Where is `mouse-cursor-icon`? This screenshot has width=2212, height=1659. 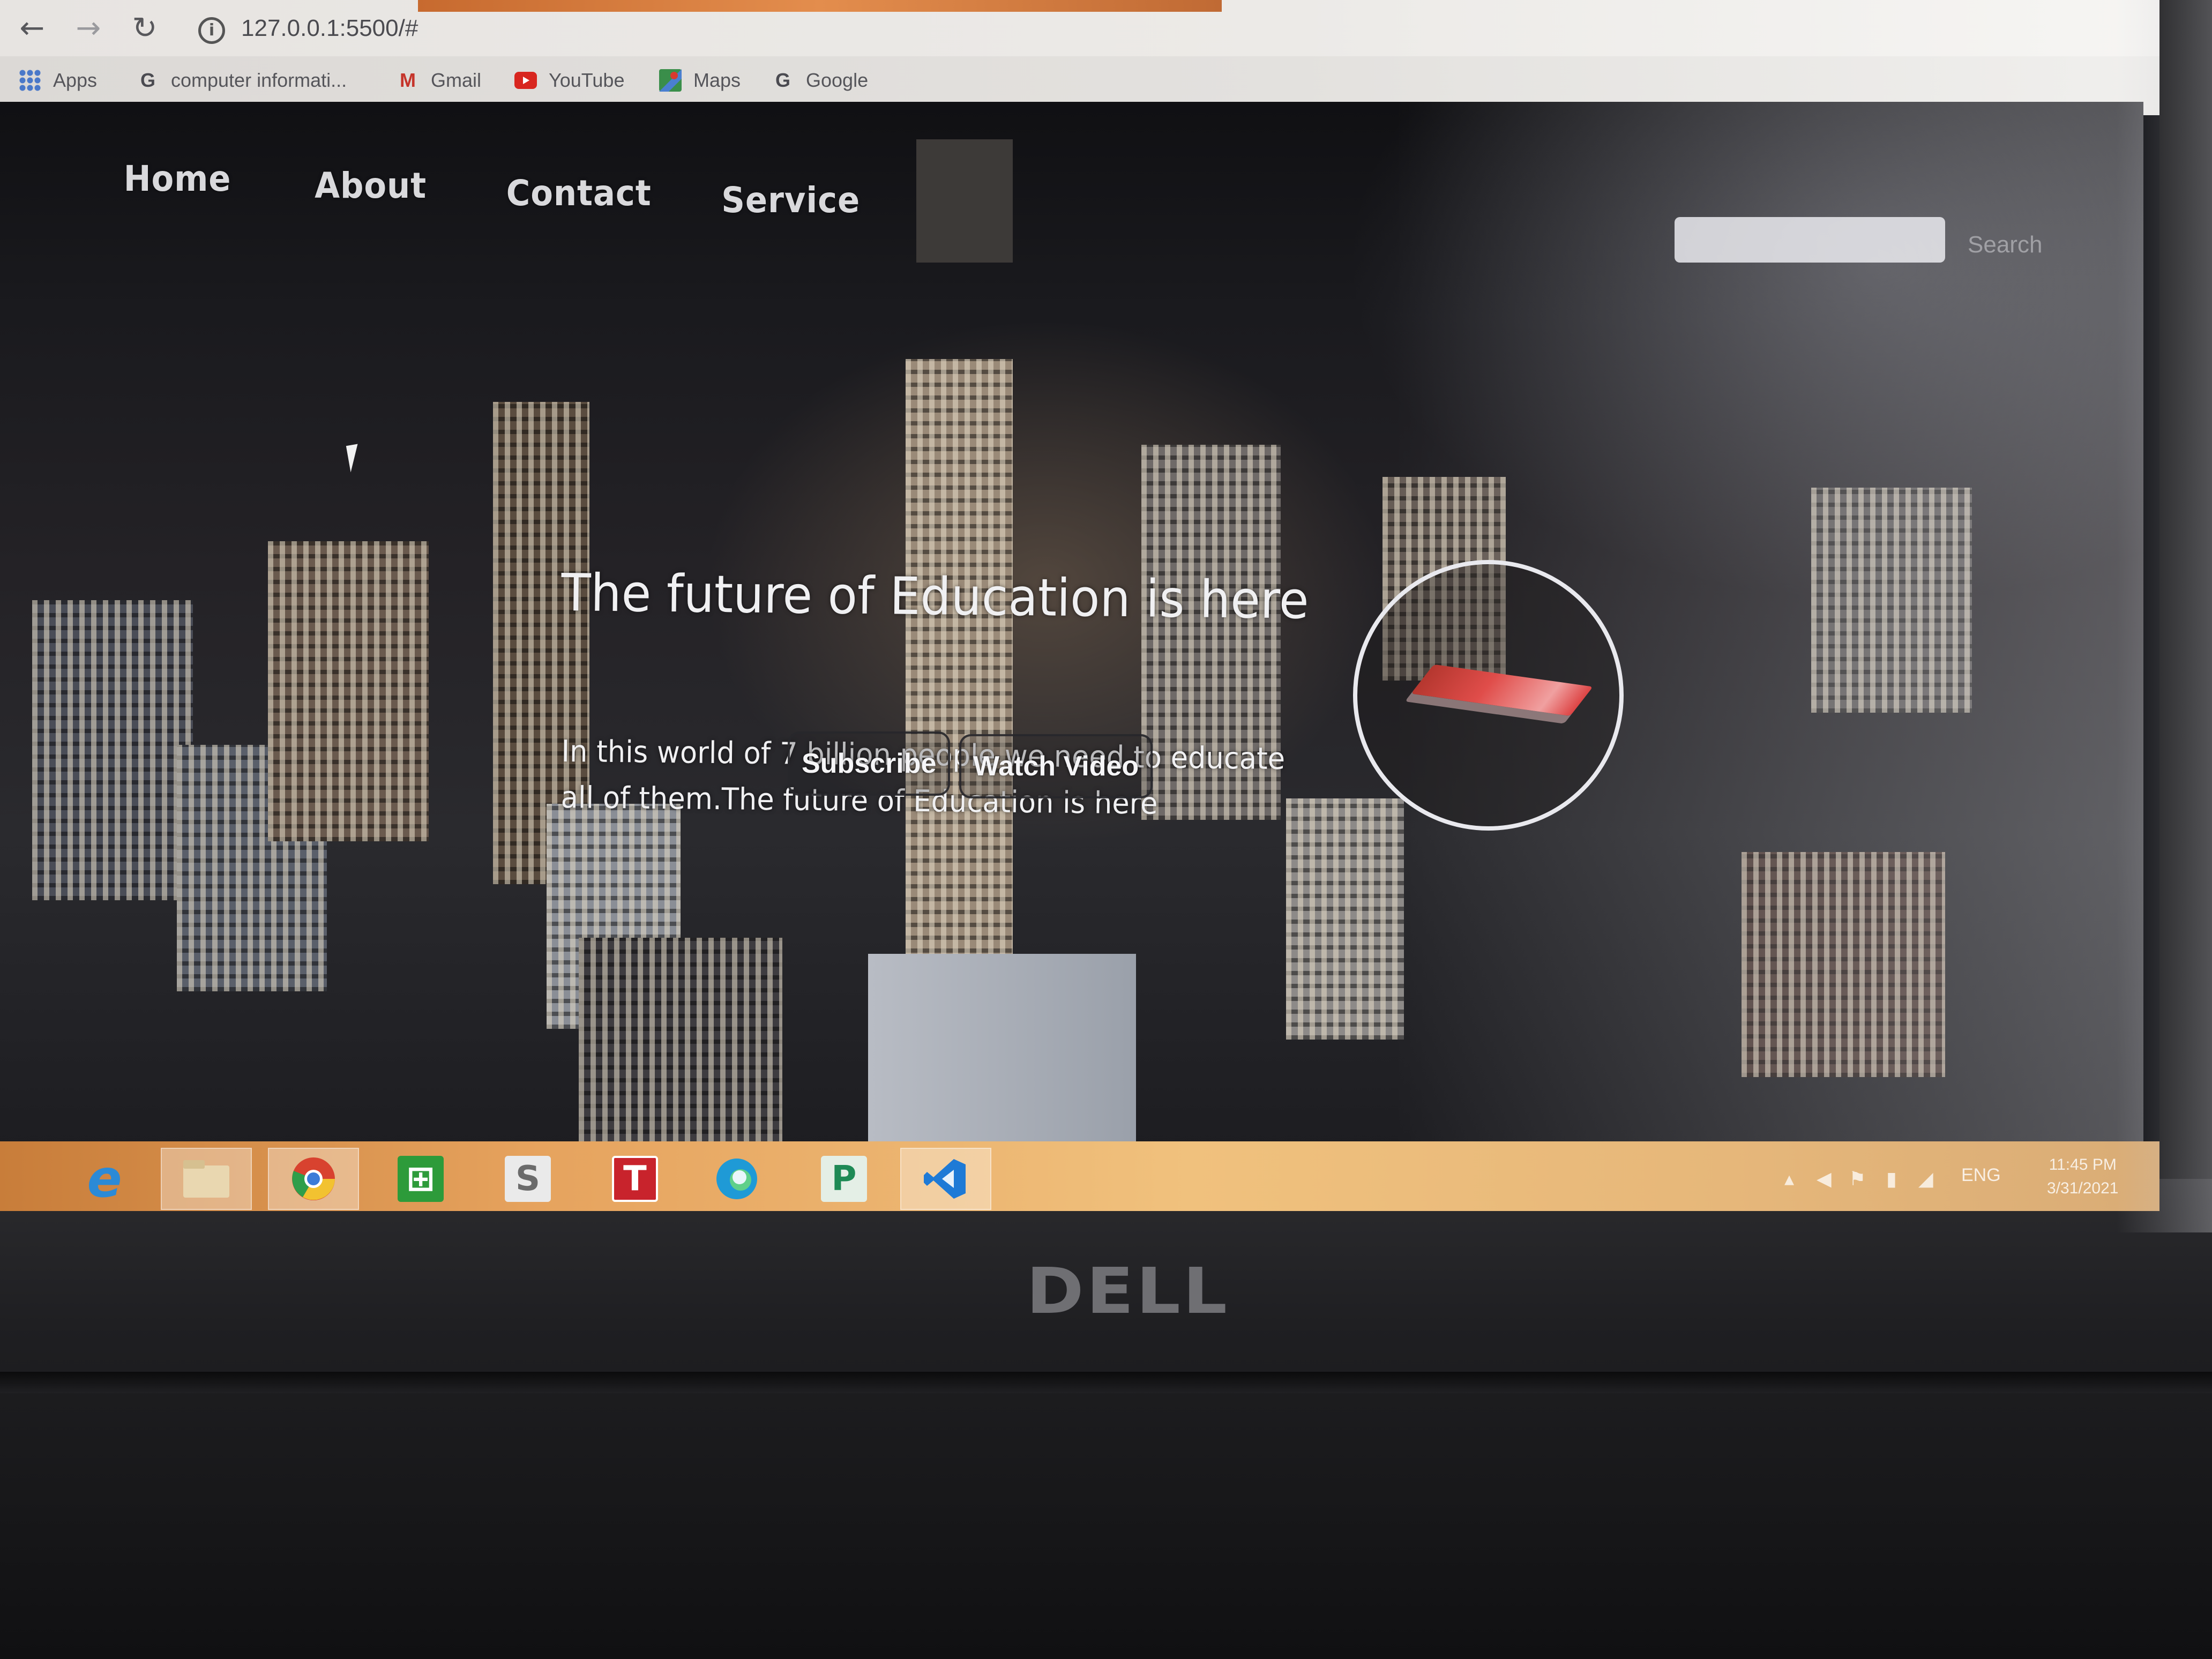 mouse-cursor-icon is located at coordinates (354, 458).